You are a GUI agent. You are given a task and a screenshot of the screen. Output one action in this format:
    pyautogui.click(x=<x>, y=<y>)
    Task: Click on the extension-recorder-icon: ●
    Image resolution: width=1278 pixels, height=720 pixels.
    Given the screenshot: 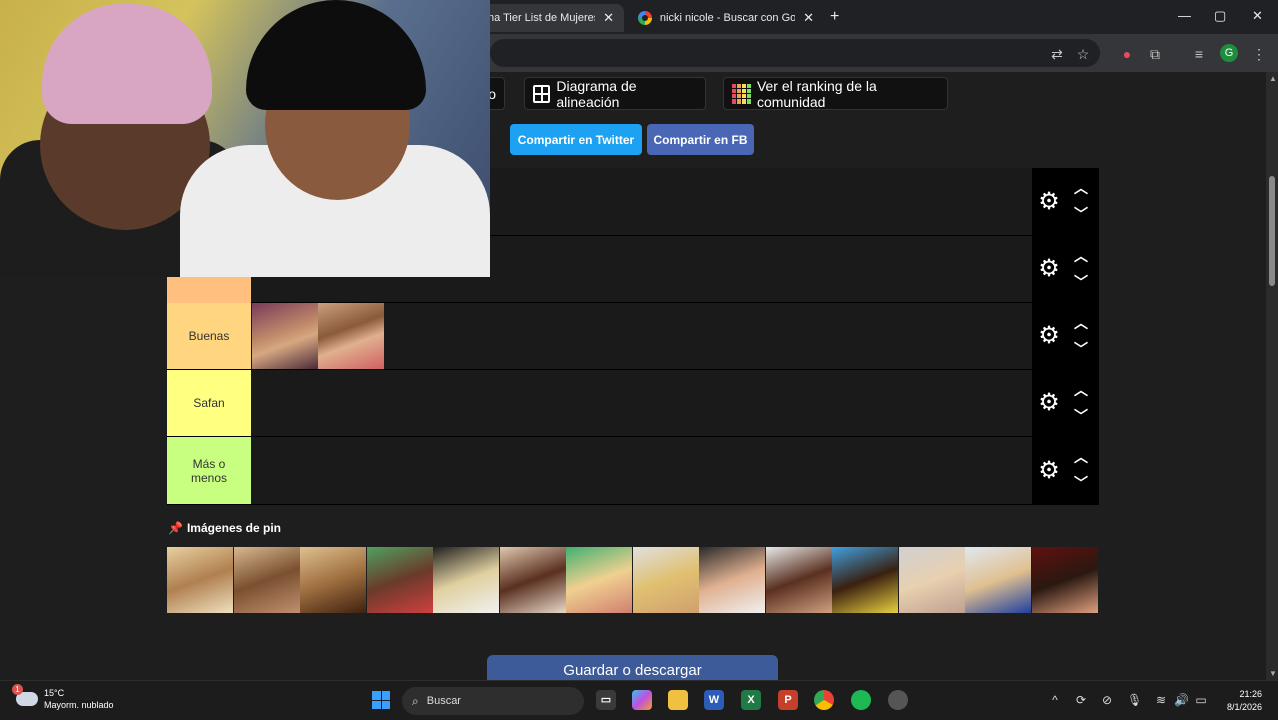 What is the action you would take?
    pyautogui.click(x=1127, y=54)
    